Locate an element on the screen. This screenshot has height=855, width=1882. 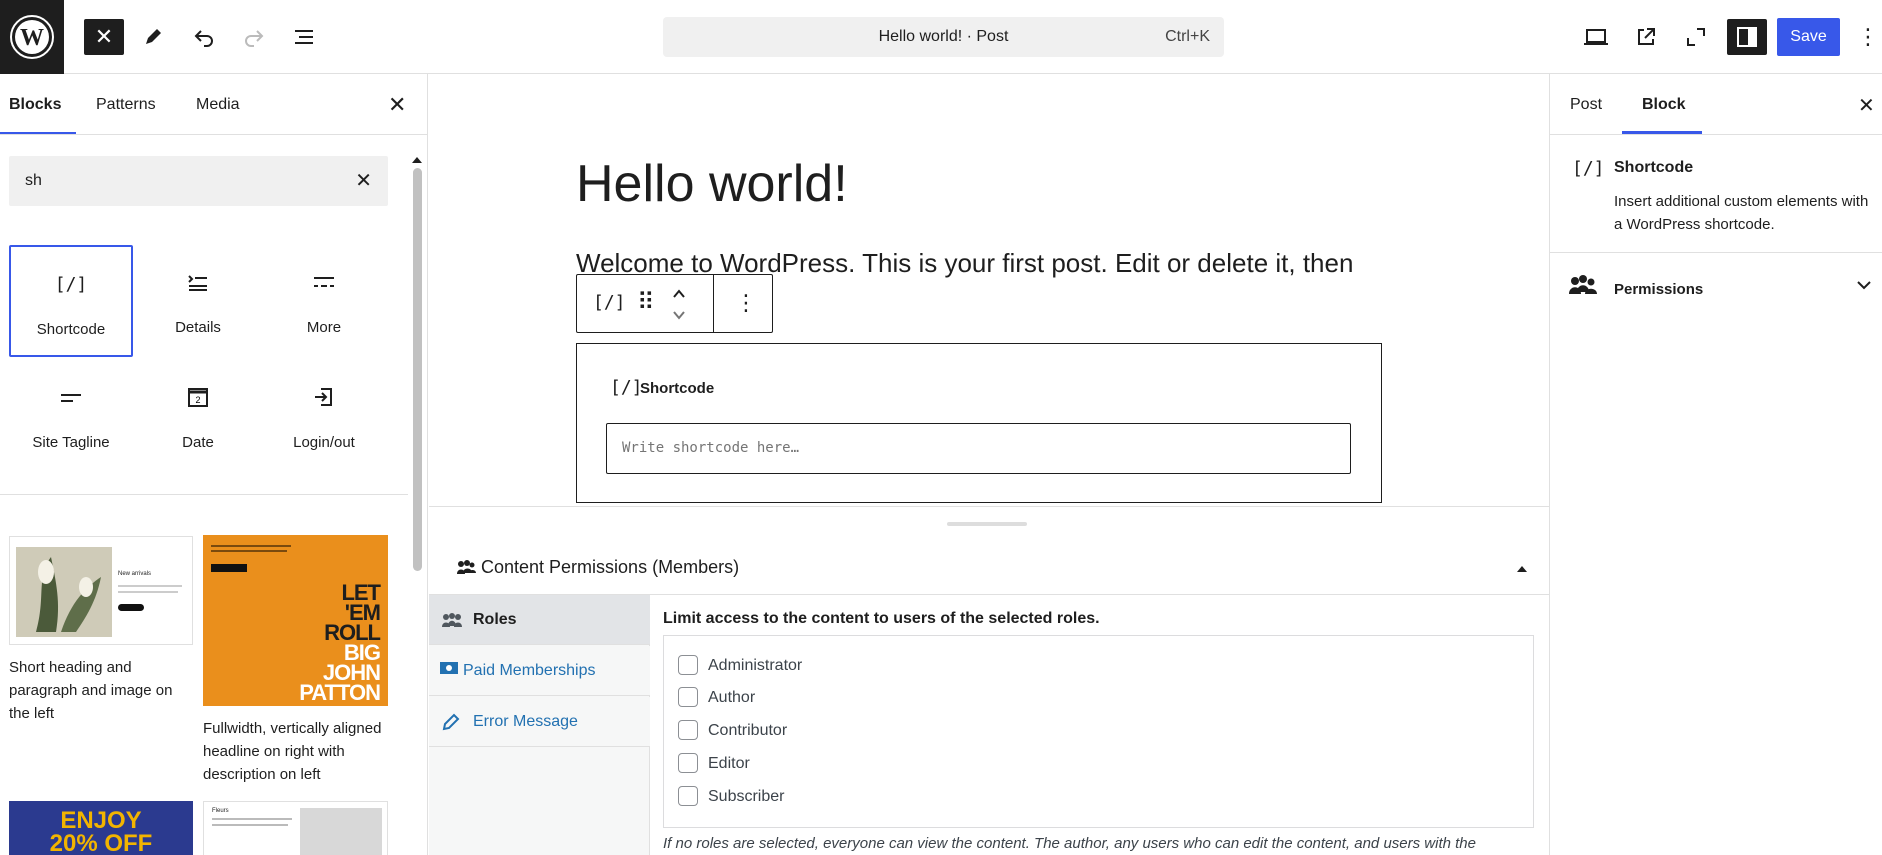
settings-button is located at coordinates (1747, 37).